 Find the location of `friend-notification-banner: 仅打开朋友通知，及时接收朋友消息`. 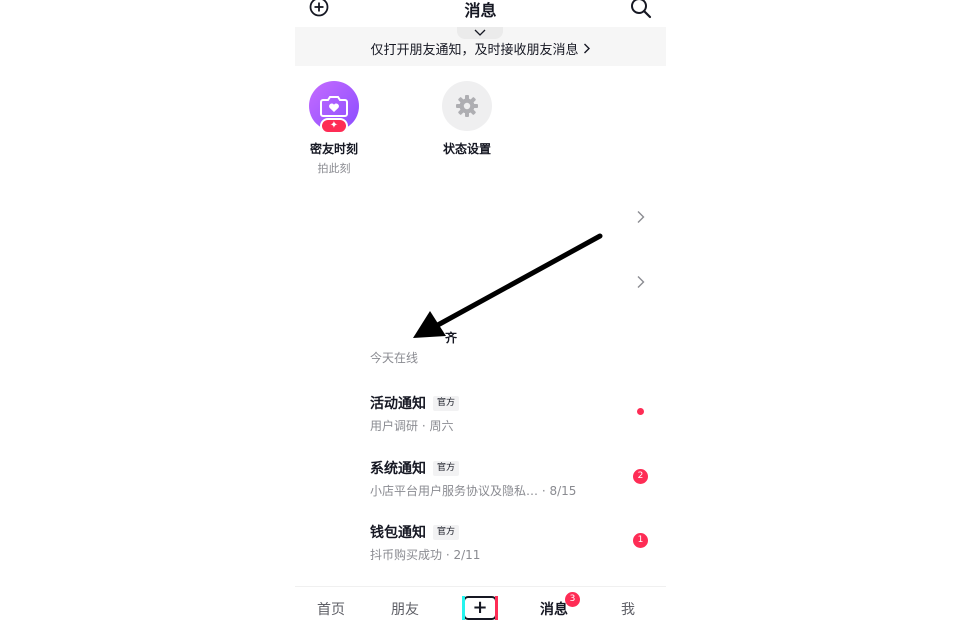

friend-notification-banner: 仅打开朋友通知，及时接收朋友消息 is located at coordinates (480, 46).